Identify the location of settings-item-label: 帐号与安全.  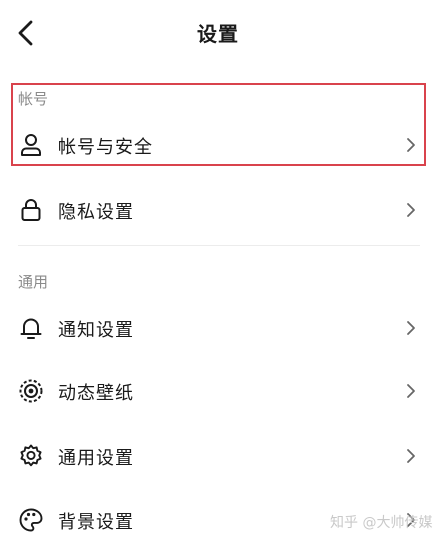
(105, 147).